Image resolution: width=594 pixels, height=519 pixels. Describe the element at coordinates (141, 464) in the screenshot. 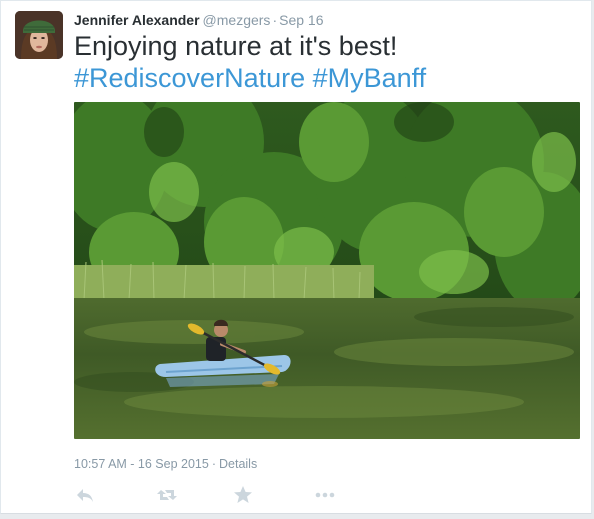

I see `tweet-full-time: 10:57 AM - 16 Sep 2015` at that location.